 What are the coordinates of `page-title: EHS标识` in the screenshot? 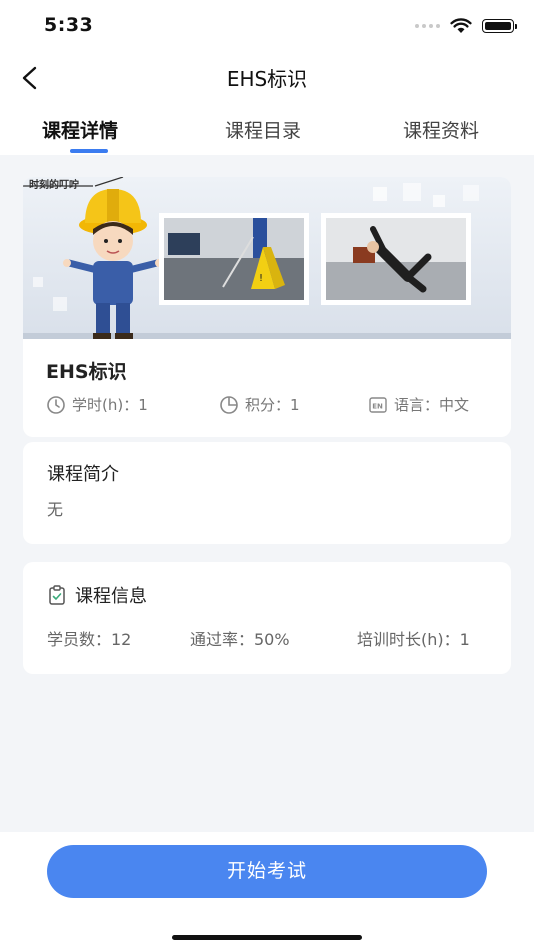 It's located at (267, 79).